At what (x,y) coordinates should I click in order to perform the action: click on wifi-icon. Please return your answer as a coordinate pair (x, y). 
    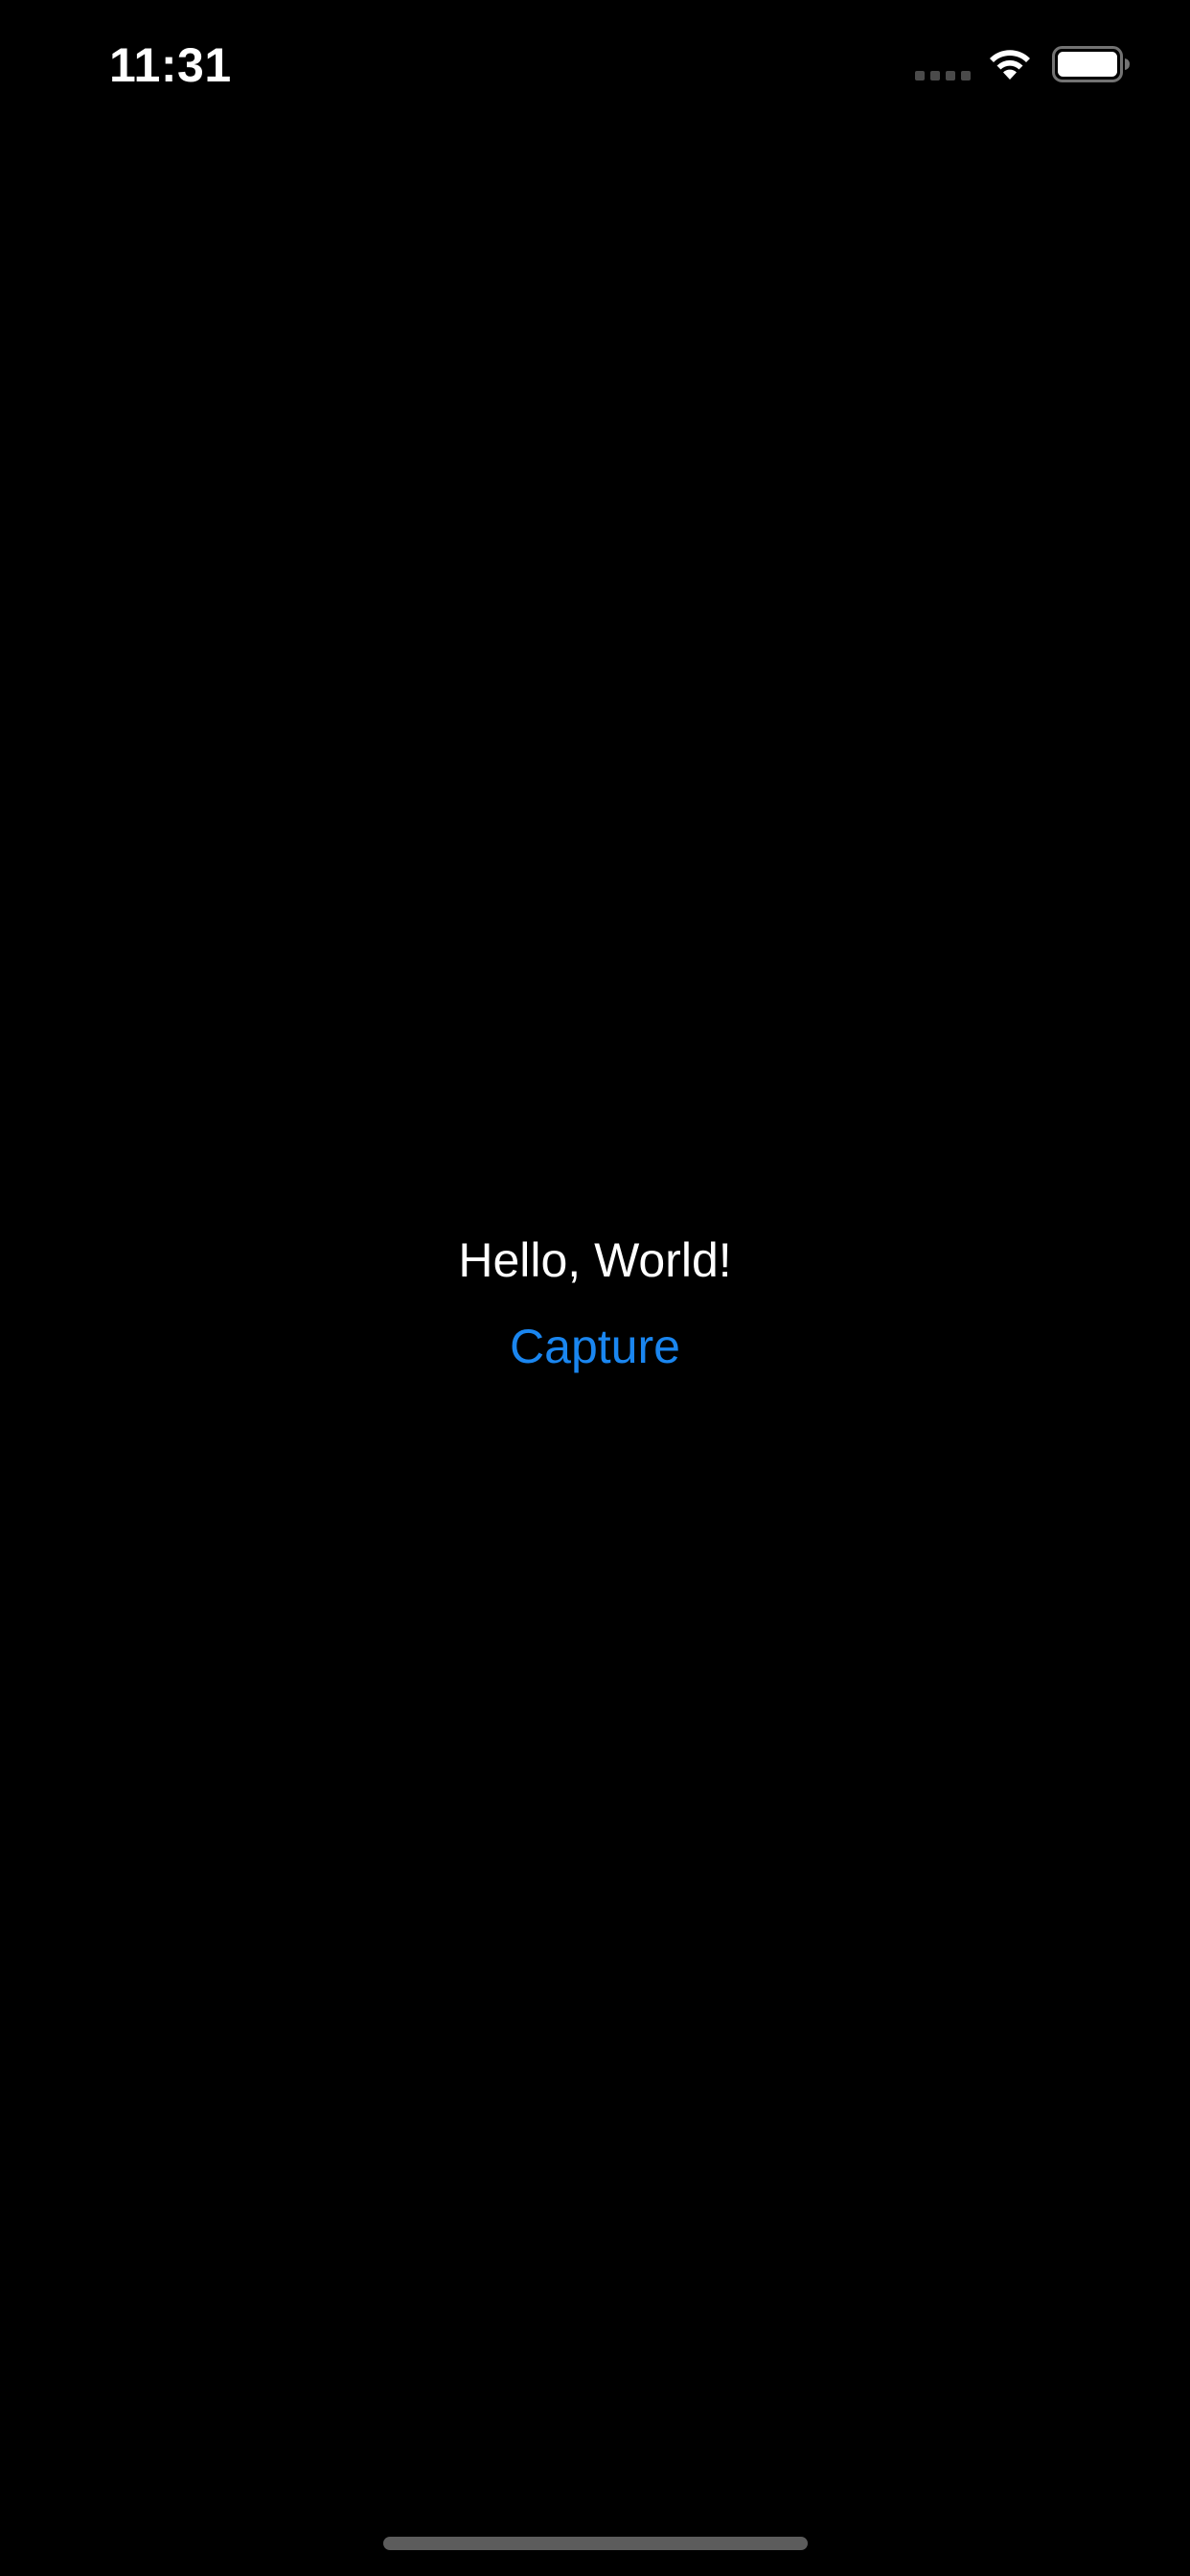
    Looking at the image, I should click on (1010, 65).